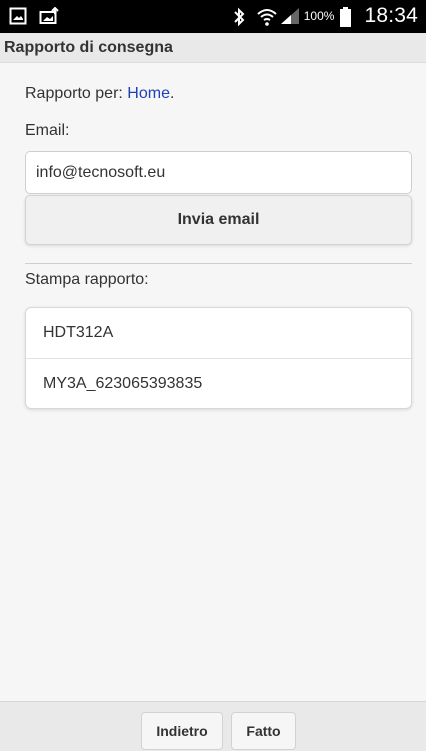 The width and height of the screenshot is (426, 751). What do you see at coordinates (241, 17) in the screenshot?
I see `bluetooth-icon` at bounding box center [241, 17].